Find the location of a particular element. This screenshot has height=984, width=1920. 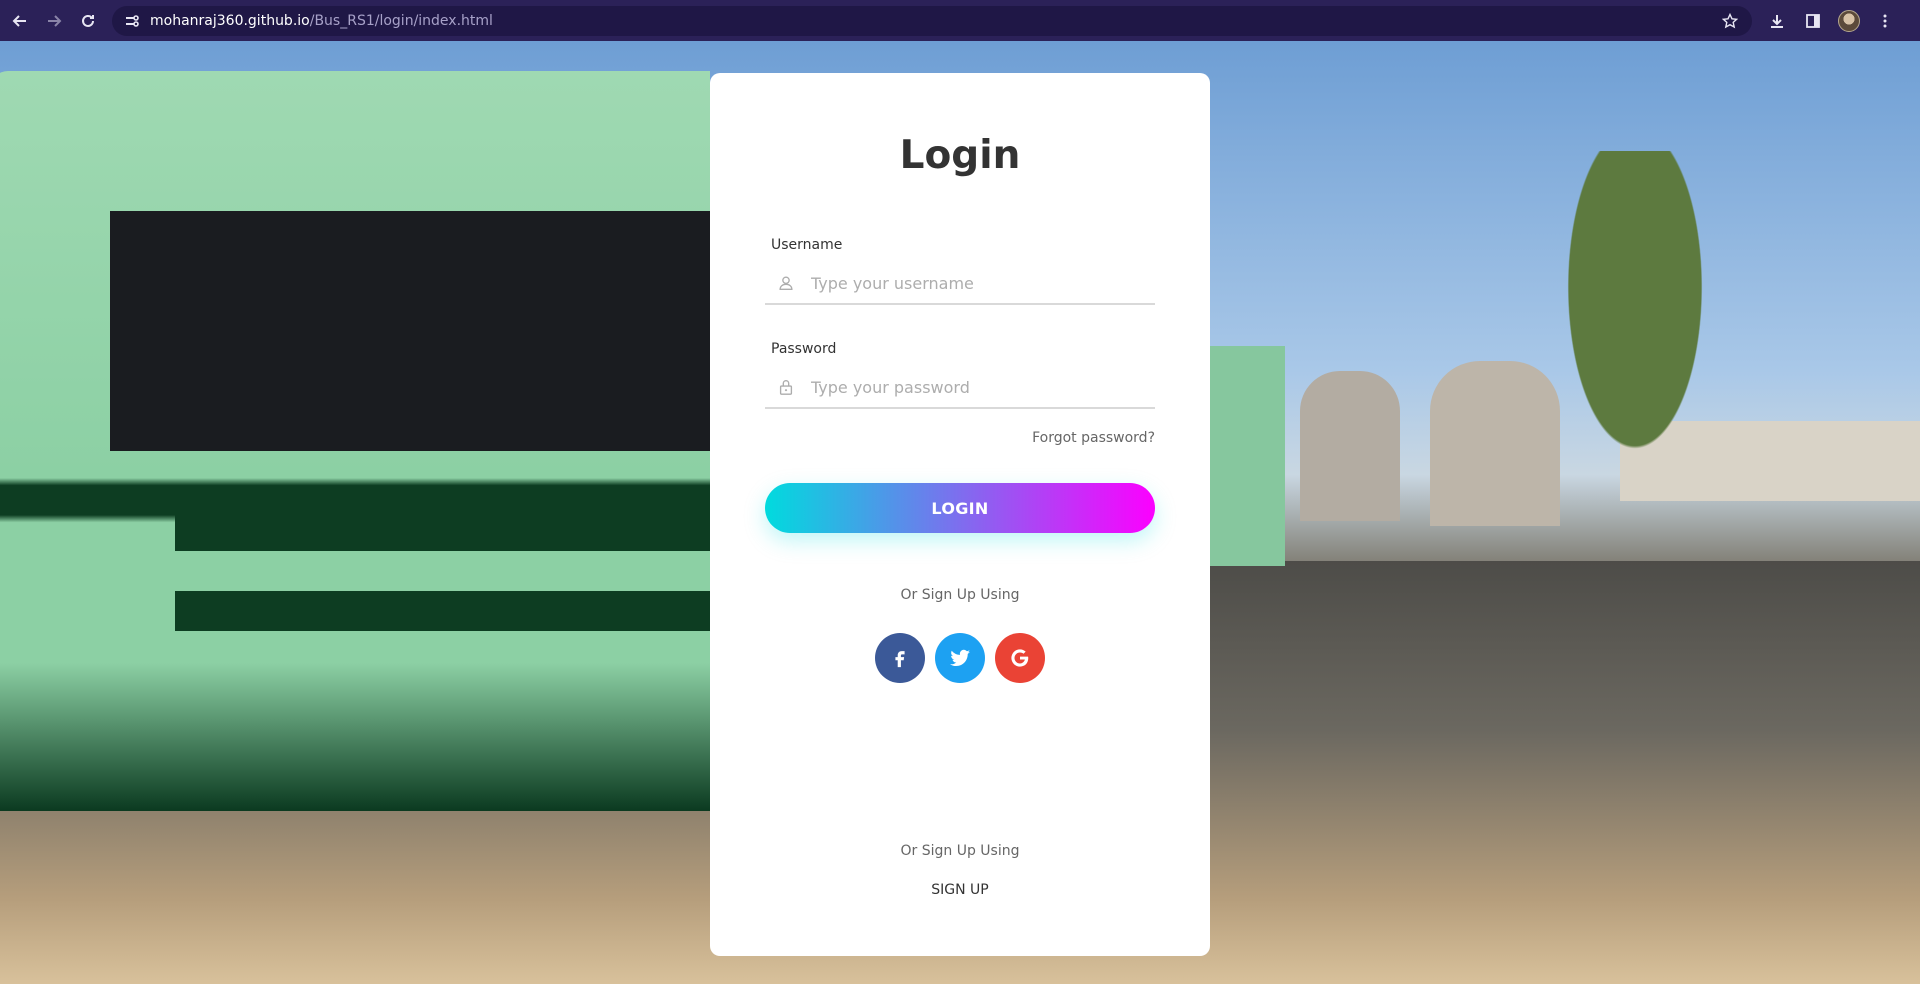

profile-avatar is located at coordinates (1849, 21).